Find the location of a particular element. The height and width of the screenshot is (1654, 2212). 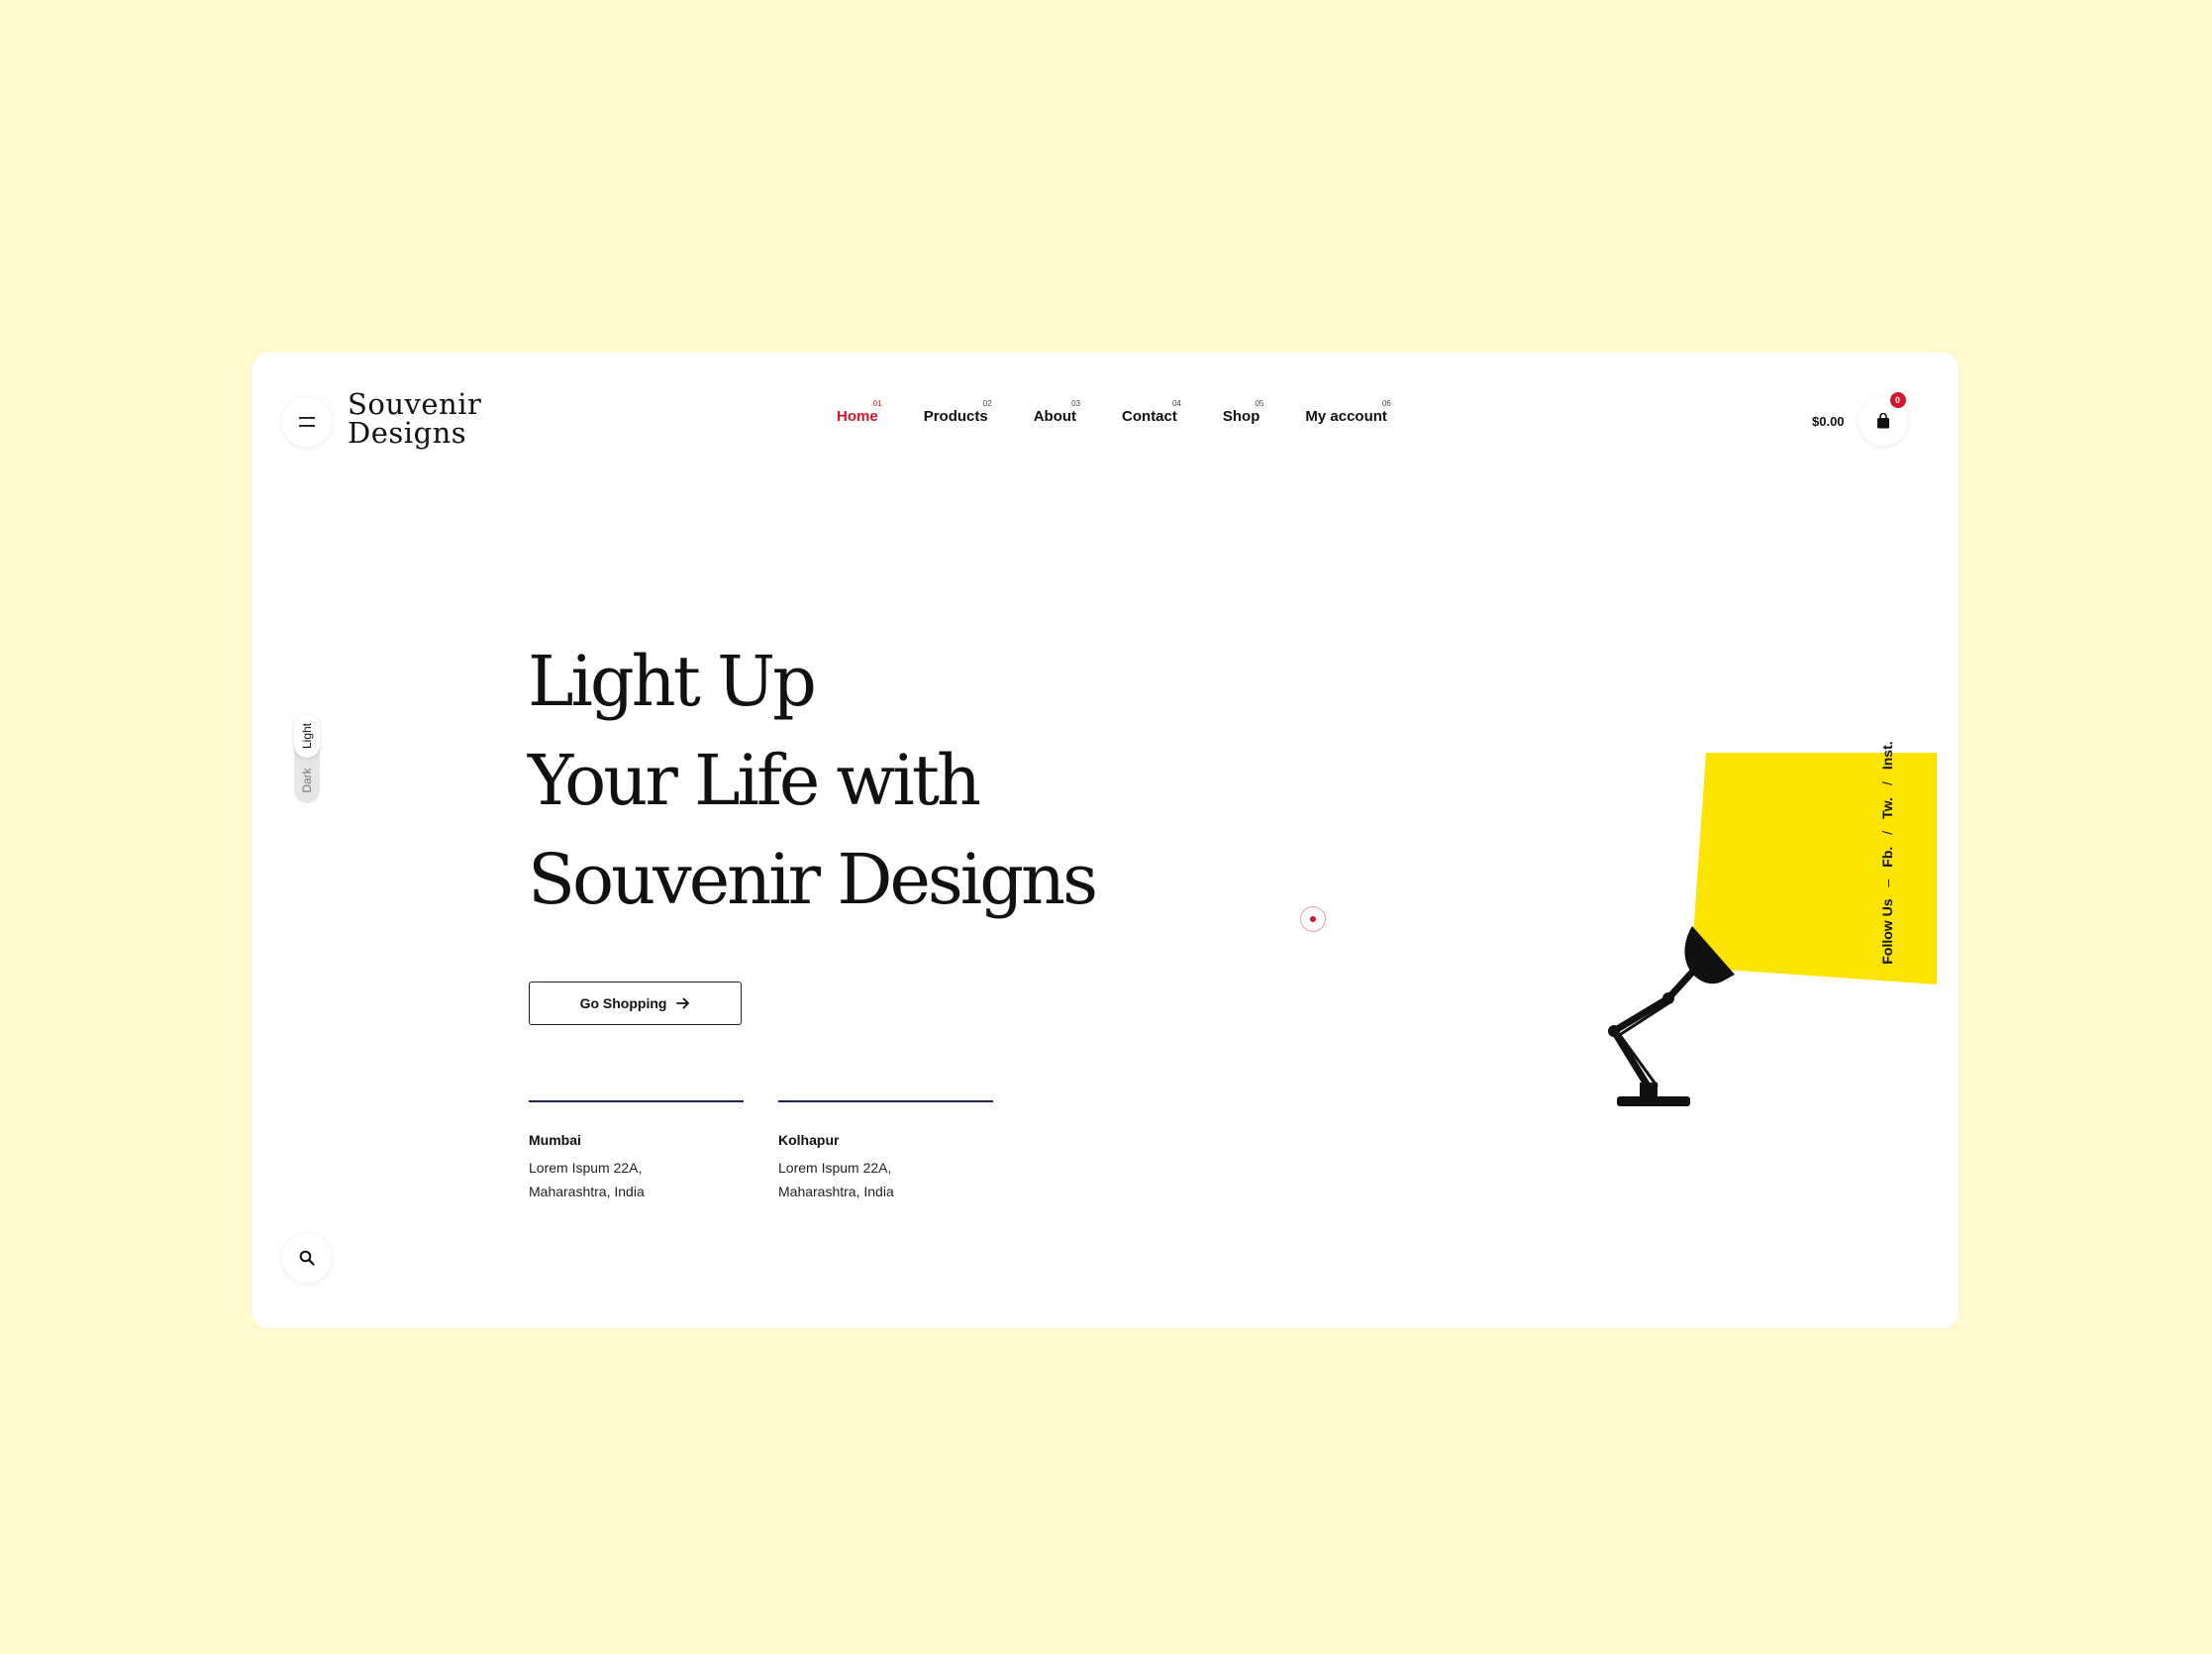

nav-item-home: 01 Home is located at coordinates (859, 412).